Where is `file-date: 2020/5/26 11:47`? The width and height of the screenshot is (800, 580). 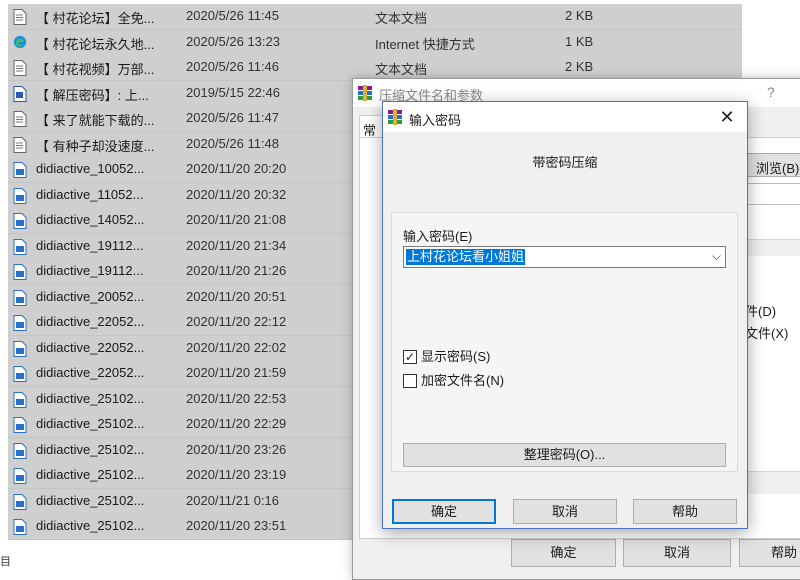 file-date: 2020/5/26 11:47 is located at coordinates (233, 117).